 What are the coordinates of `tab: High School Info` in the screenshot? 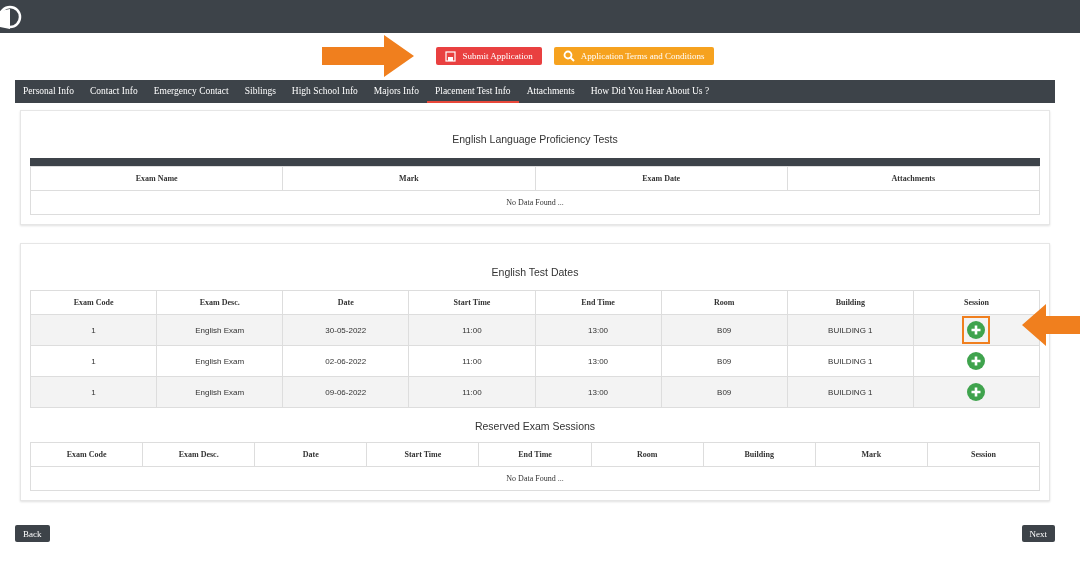 It's located at (324, 91).